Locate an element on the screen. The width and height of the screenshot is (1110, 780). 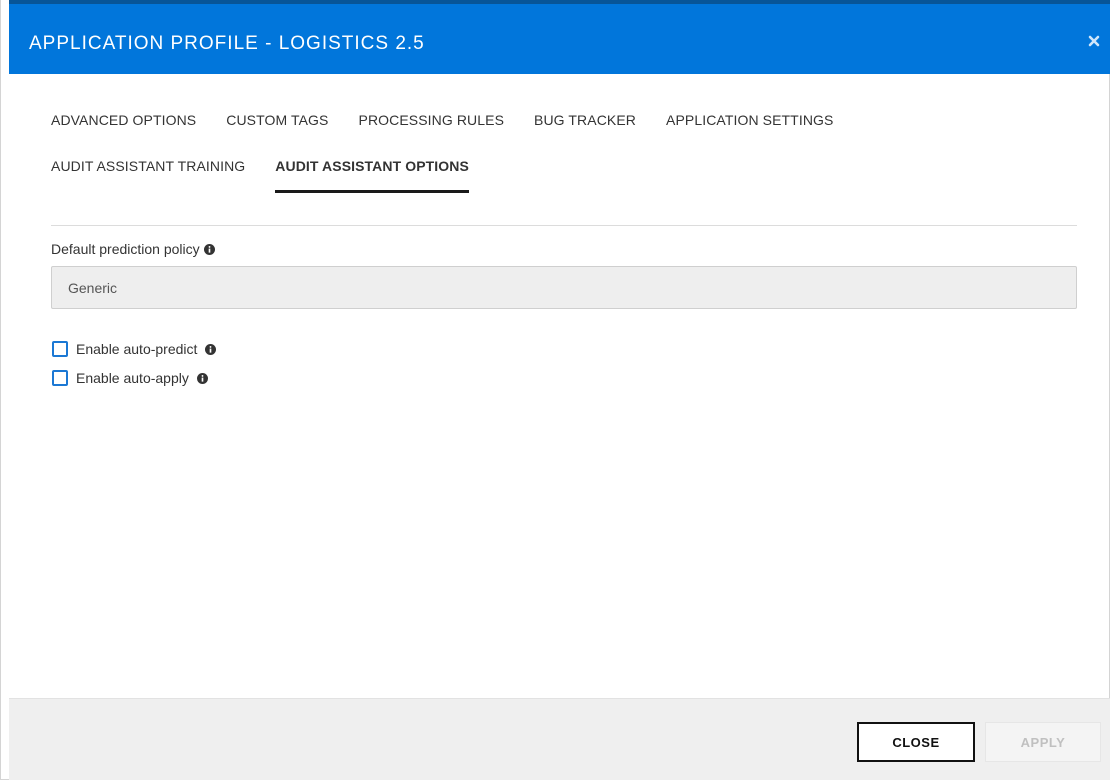
prediction-policy-select: Generic is located at coordinates (564, 287).